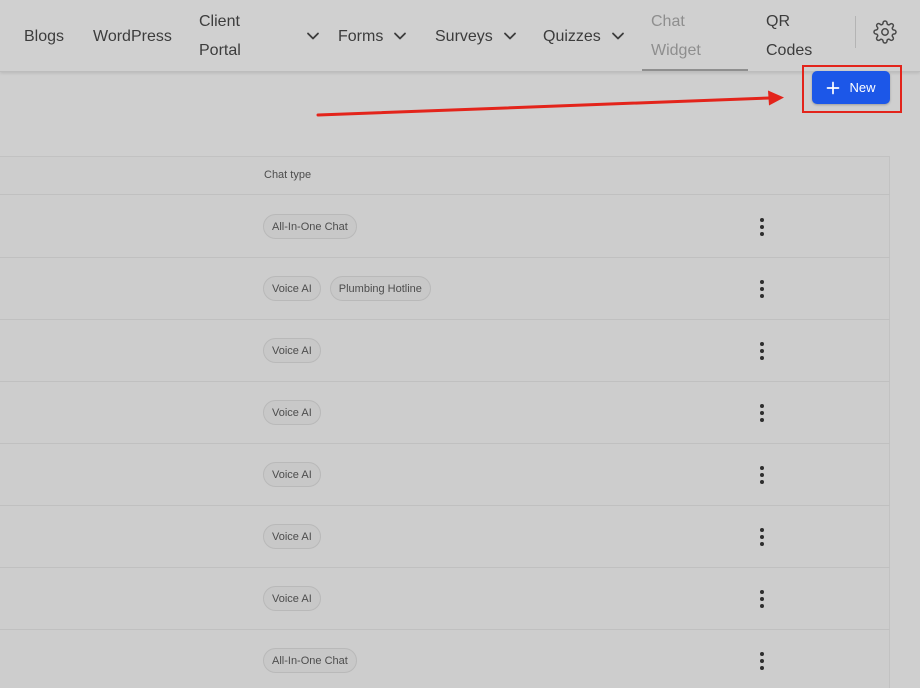 The height and width of the screenshot is (688, 920). Describe the element at coordinates (288, 175) in the screenshot. I see `column-header-chat-type: Chat type` at that location.